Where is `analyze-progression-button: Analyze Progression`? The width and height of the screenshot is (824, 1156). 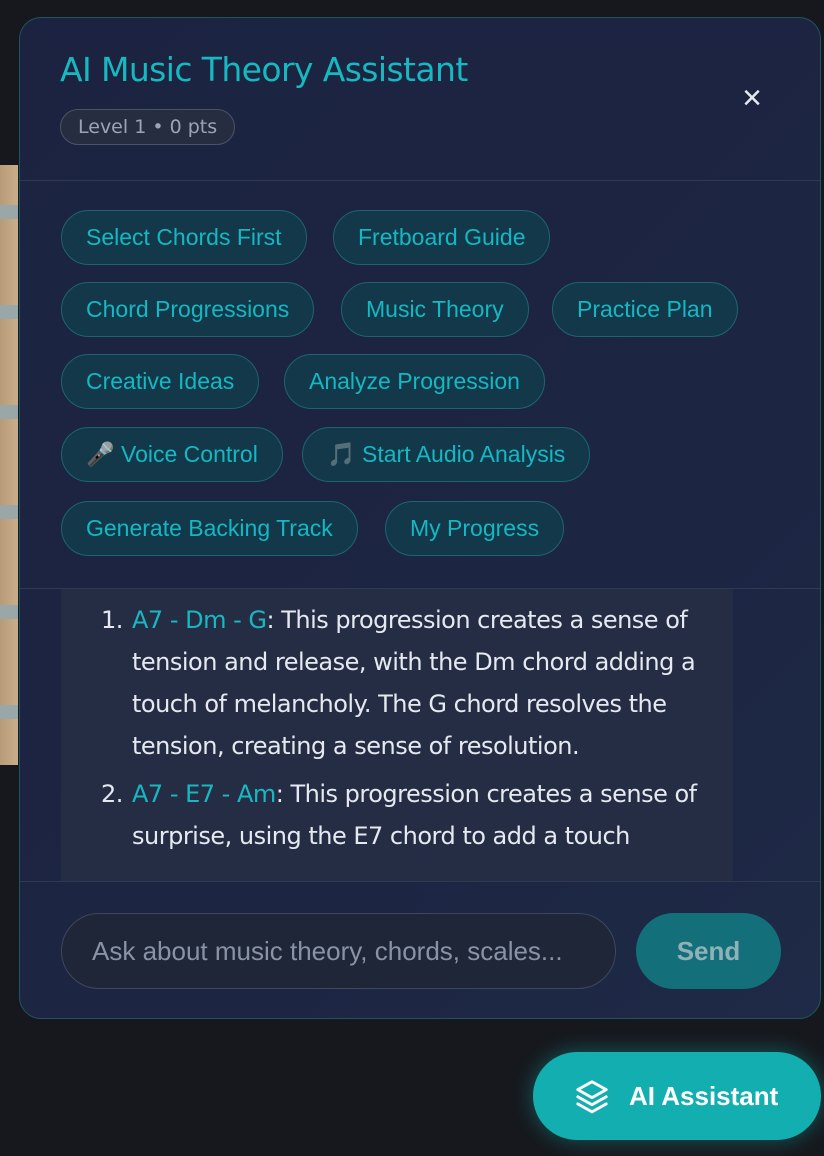 analyze-progression-button: Analyze Progression is located at coordinates (414, 381).